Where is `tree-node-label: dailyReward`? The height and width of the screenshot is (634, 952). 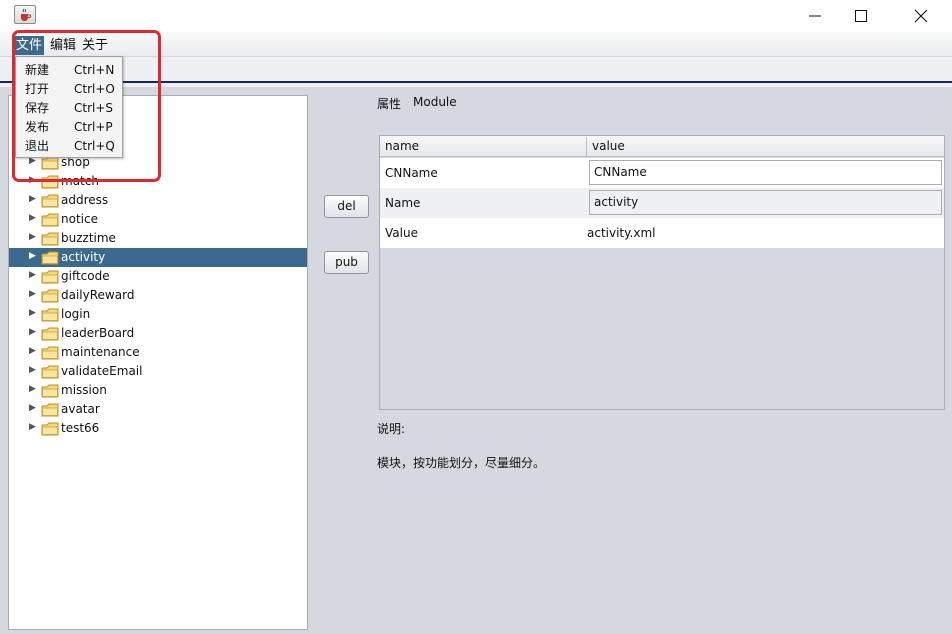 tree-node-label: dailyReward is located at coordinates (98, 295).